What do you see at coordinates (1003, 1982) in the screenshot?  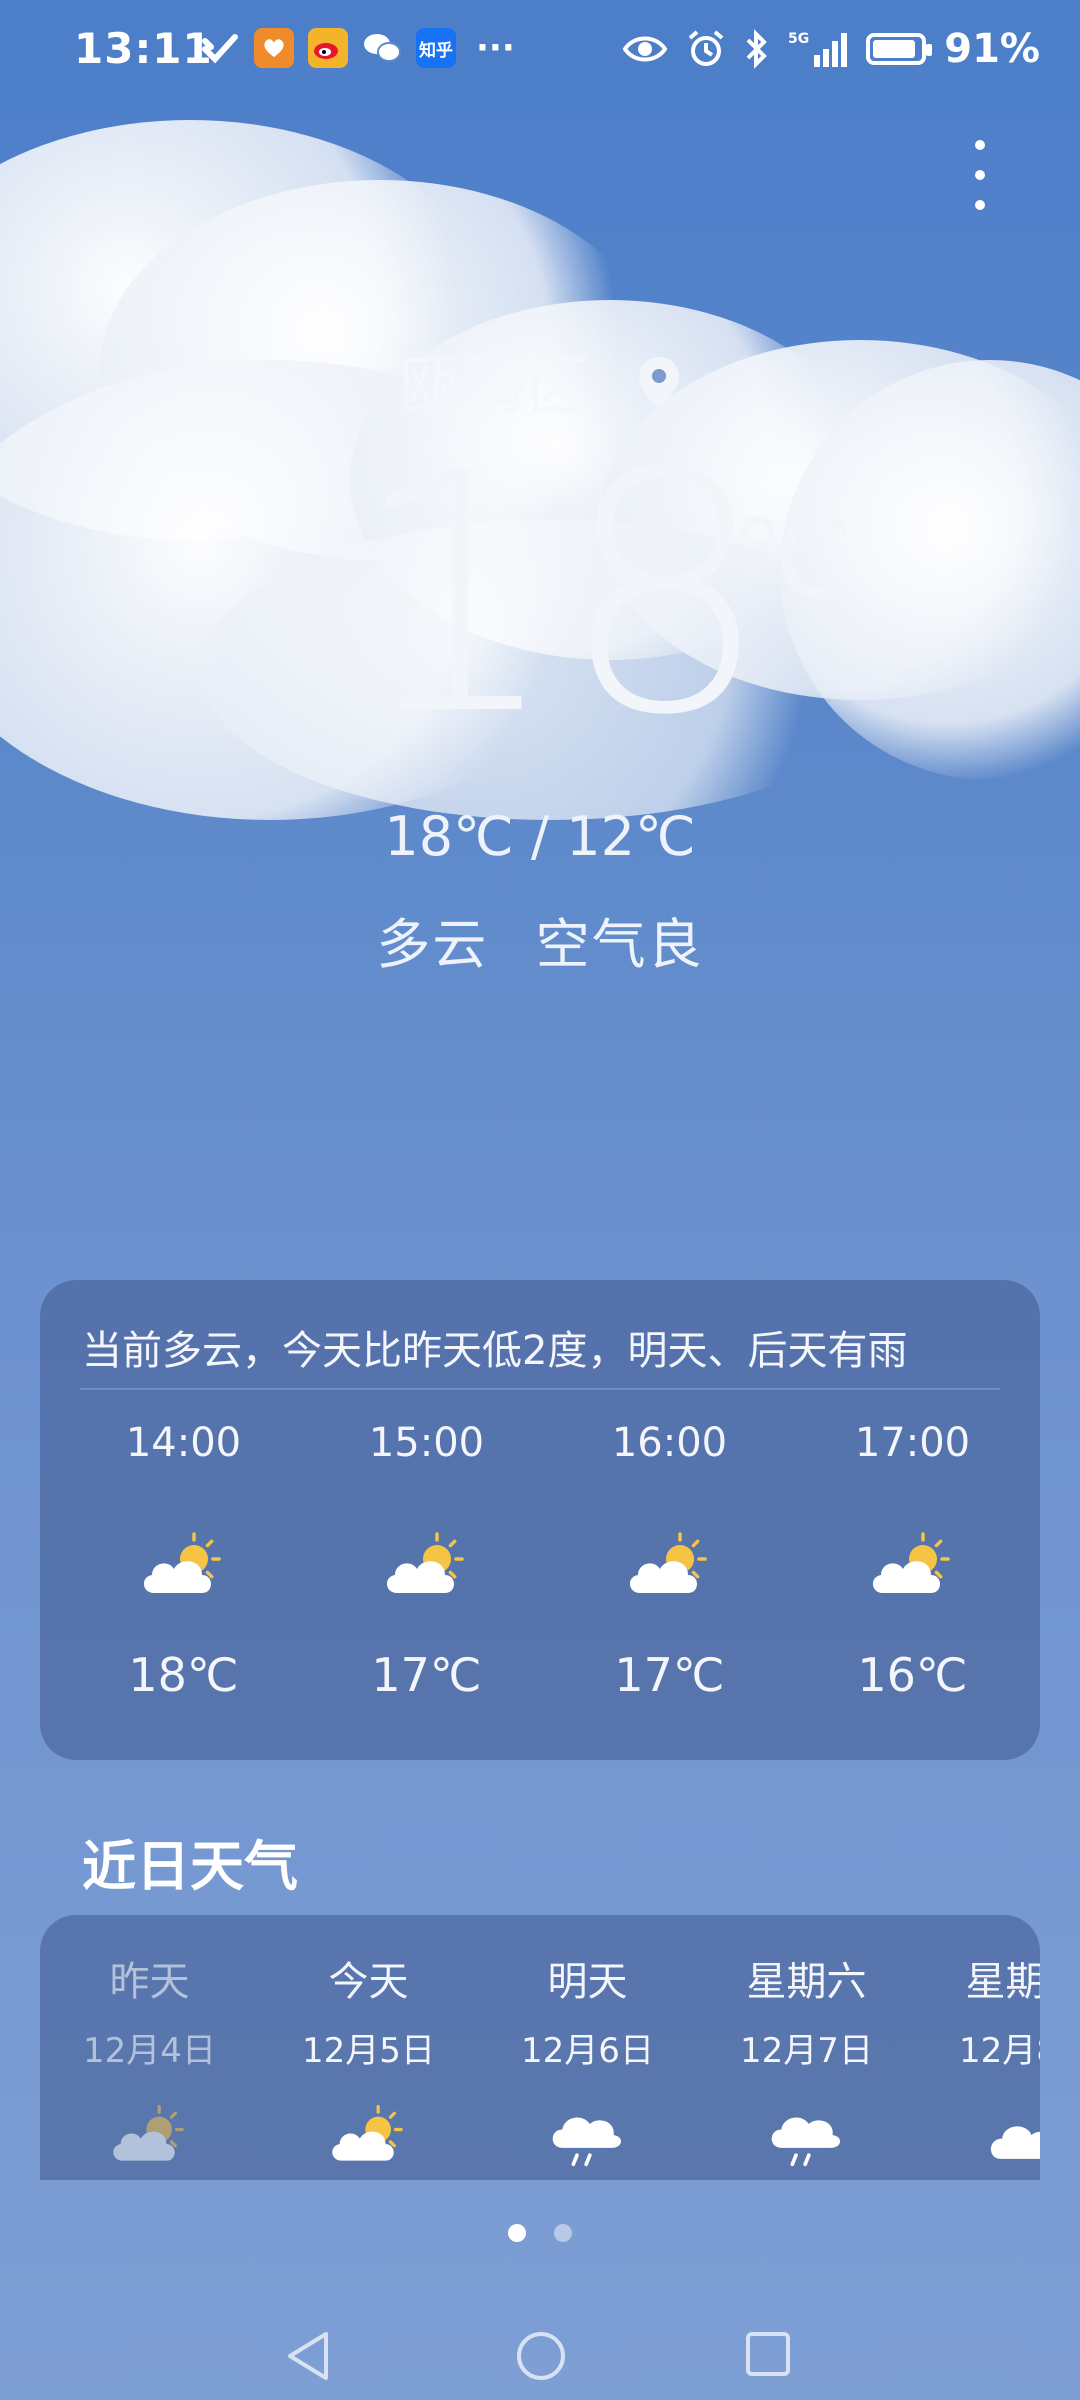 I see `day-name: 星期日` at bounding box center [1003, 1982].